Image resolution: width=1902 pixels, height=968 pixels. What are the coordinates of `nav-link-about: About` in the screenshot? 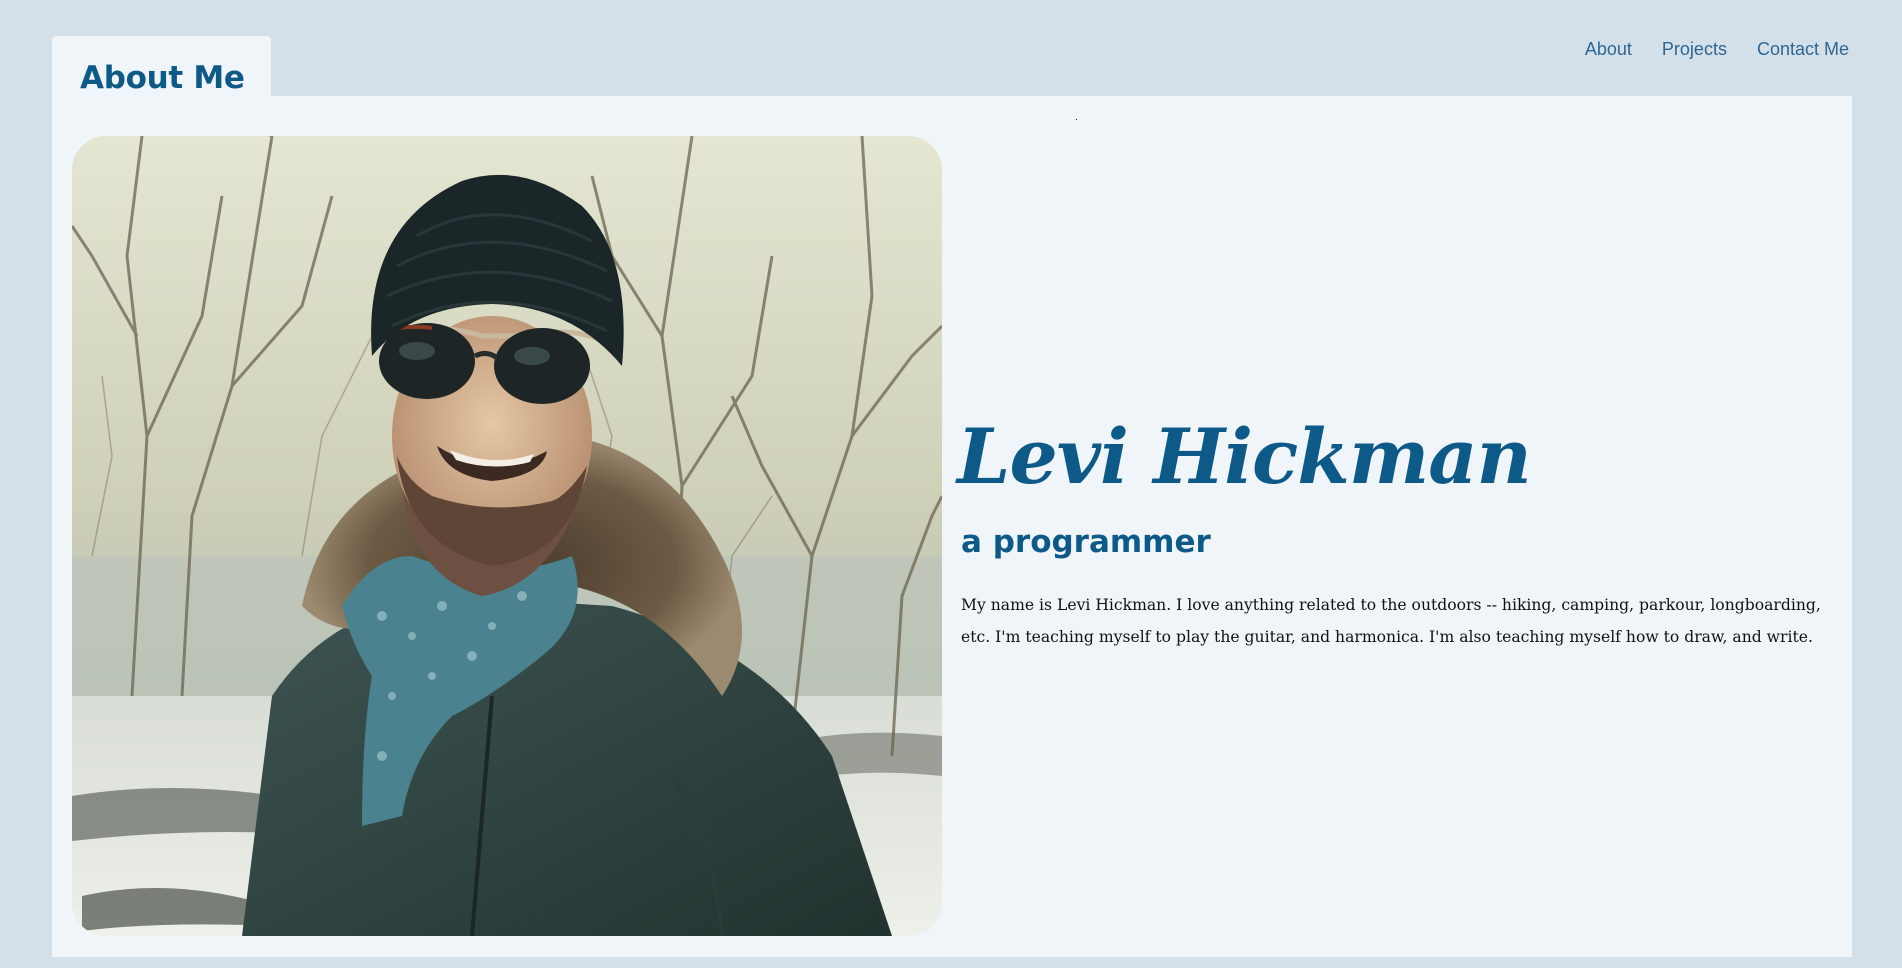 It's located at (1608, 49).